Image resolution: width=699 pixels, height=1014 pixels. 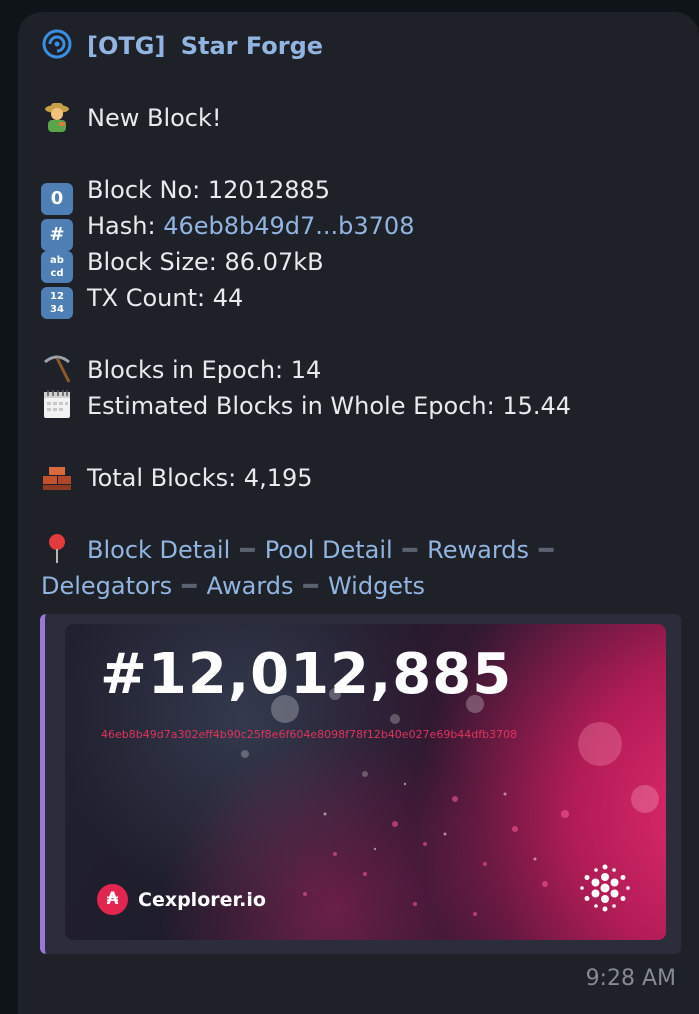 What do you see at coordinates (57, 303) in the screenshot?
I see `numbers-icon: 12 34` at bounding box center [57, 303].